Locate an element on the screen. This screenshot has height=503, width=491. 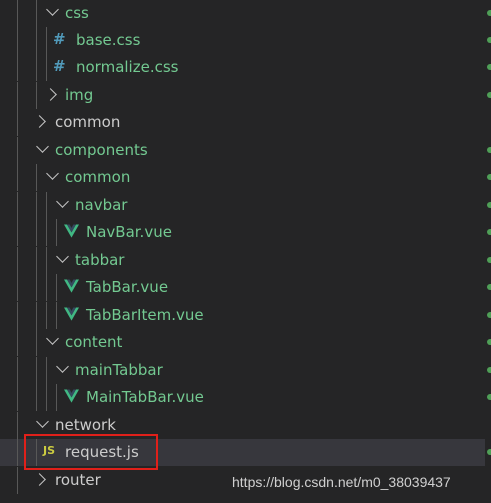
tree-item-normalize-css: # normalize.css is located at coordinates (242, 67).